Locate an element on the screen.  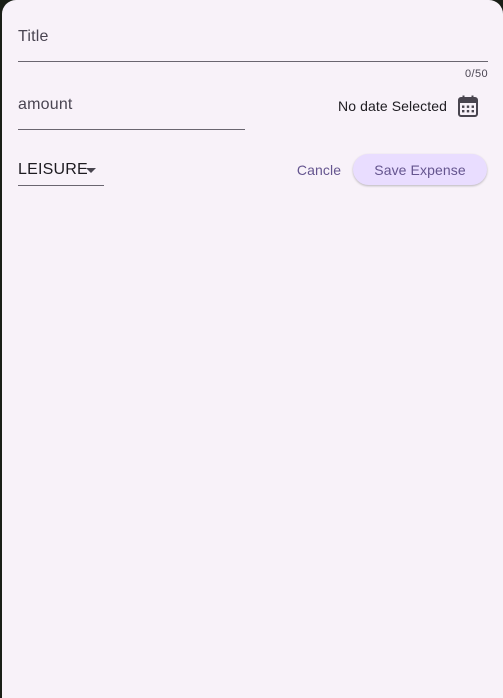
amount-input: amount is located at coordinates (131, 109).